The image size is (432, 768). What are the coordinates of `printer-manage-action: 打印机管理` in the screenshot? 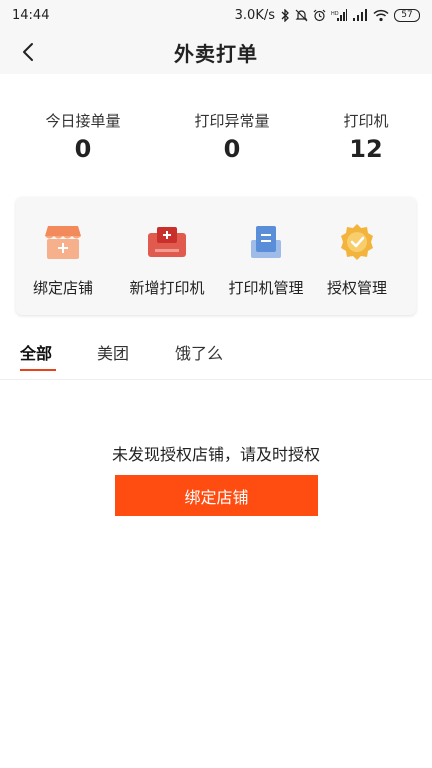 It's located at (266, 258).